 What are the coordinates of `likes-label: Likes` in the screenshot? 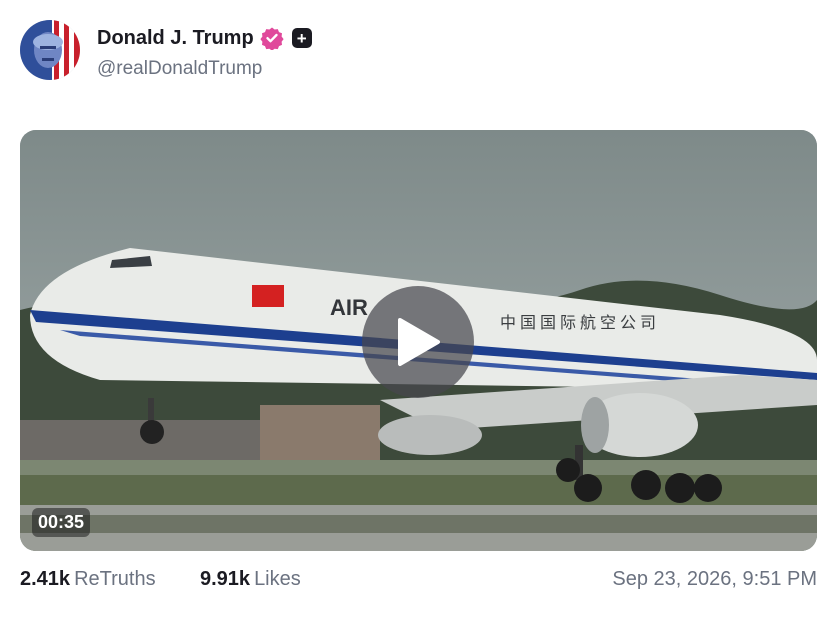 It's located at (277, 579).